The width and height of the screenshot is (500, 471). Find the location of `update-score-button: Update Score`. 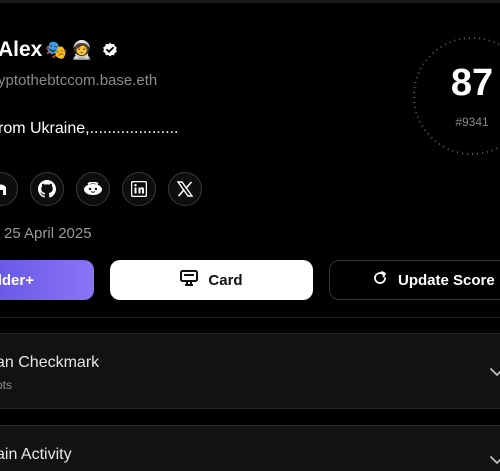

update-score-button: Update Score is located at coordinates (414, 280).